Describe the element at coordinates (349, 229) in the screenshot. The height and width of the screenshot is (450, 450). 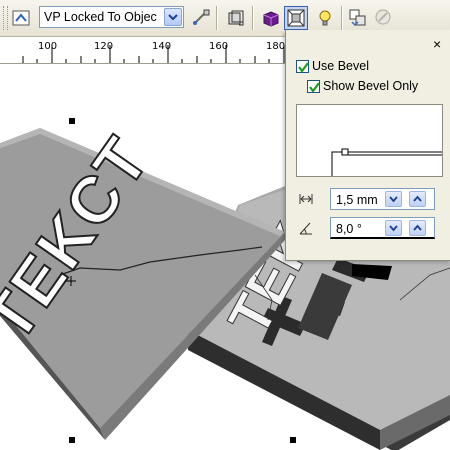
I see `bevel-angle-value: 8,0 °` at that location.